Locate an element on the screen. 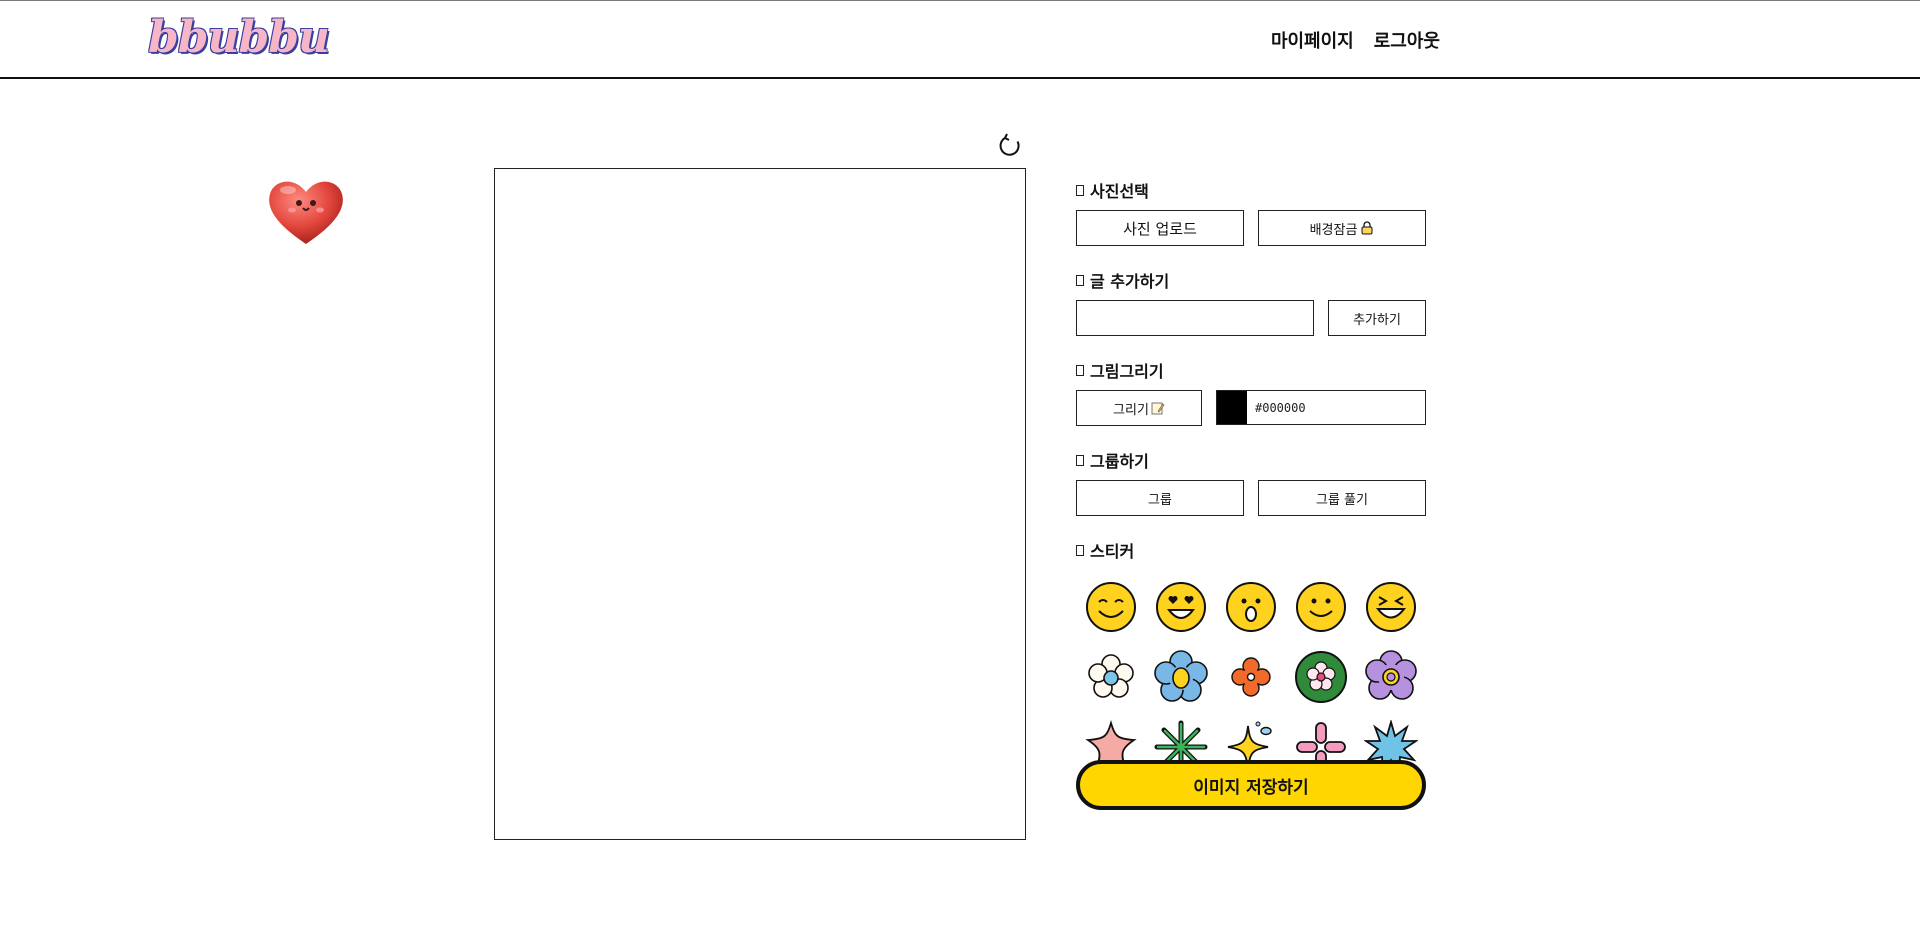 The image size is (1920, 938). lock-icon is located at coordinates (1367, 228).